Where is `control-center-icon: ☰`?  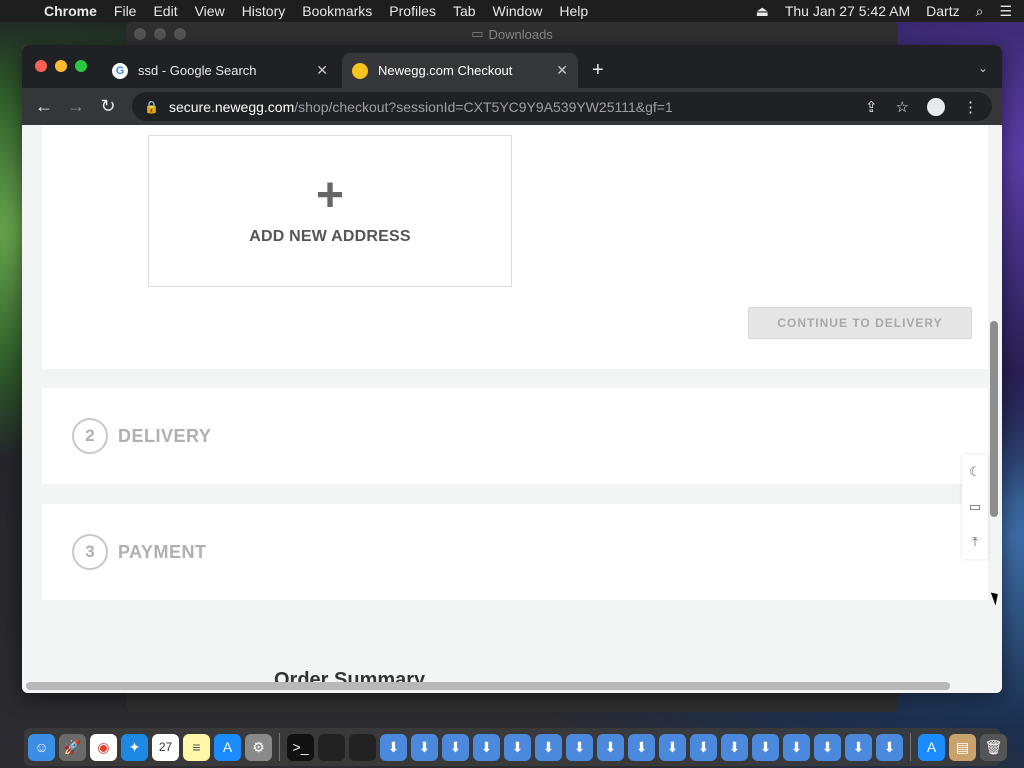
control-center-icon: ☰ is located at coordinates (1005, 11).